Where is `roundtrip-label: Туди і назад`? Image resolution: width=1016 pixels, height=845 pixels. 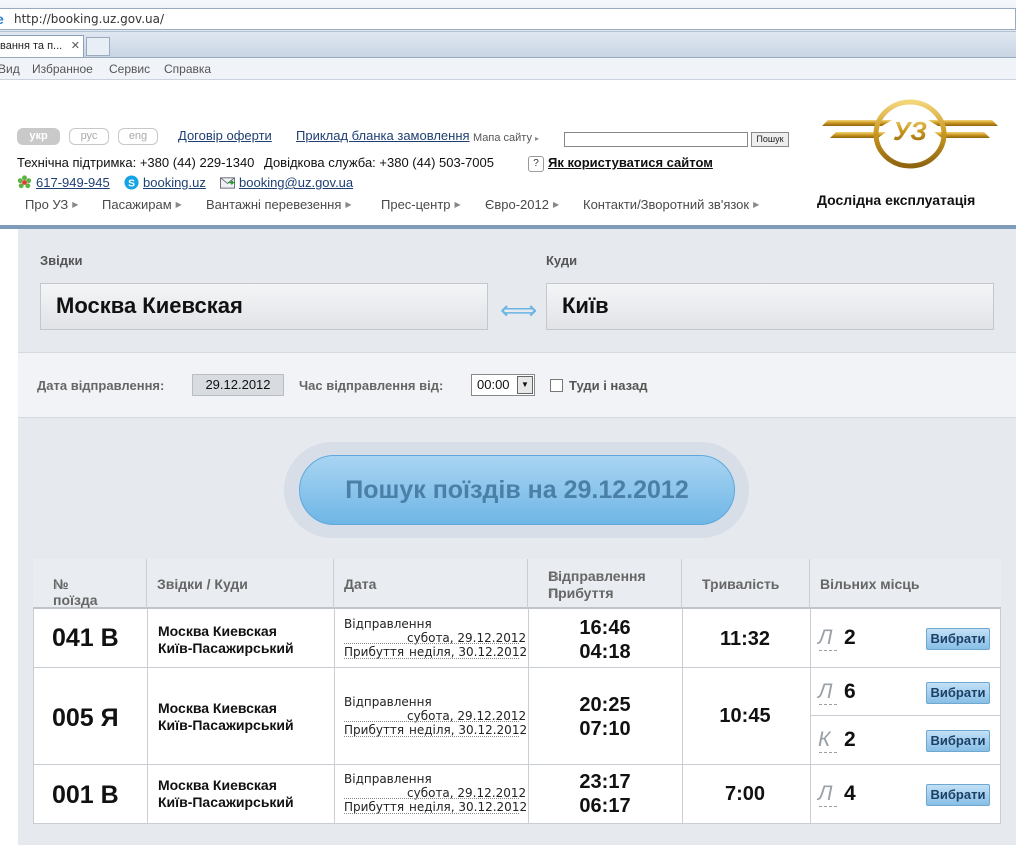
roundtrip-label: Туди і назад is located at coordinates (608, 385).